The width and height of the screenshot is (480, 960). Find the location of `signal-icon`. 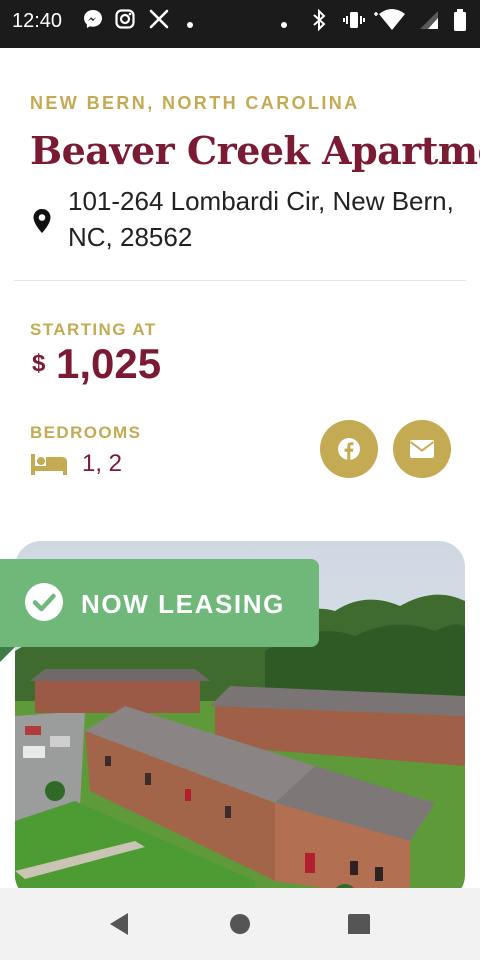

signal-icon is located at coordinates (428, 22).